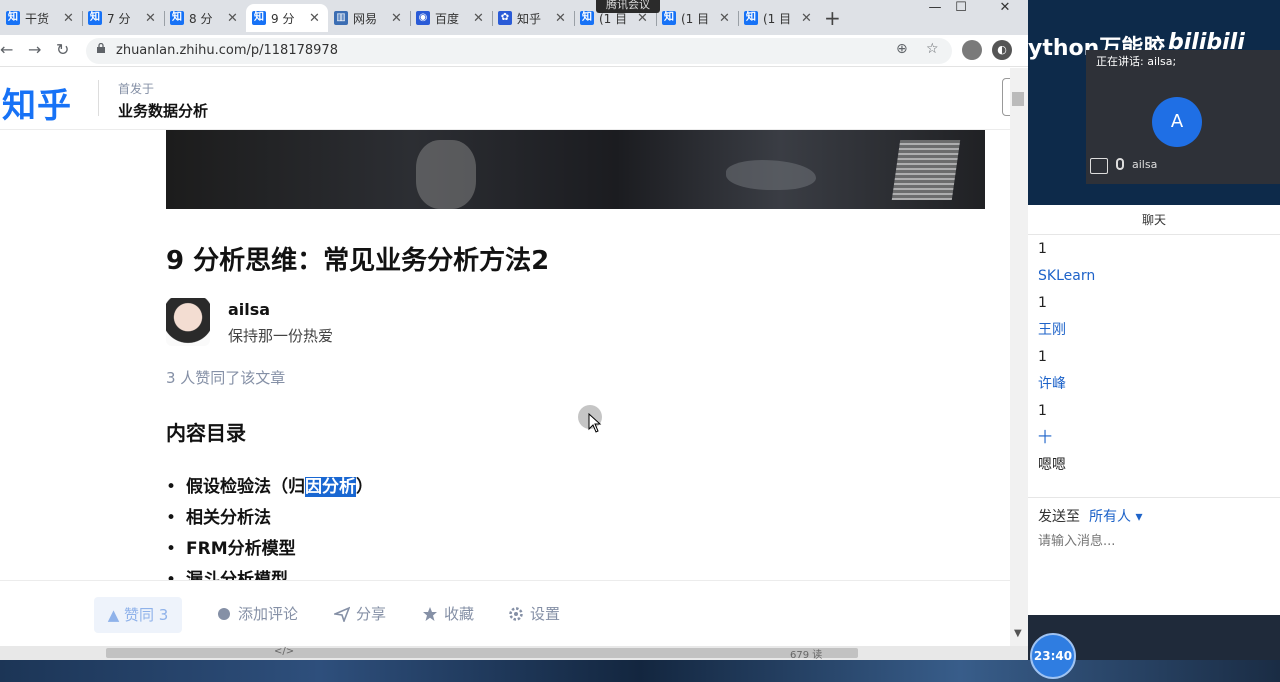  What do you see at coordinates (482, 653) in the screenshot?
I see `horizontal-scrollbar-thumb` at bounding box center [482, 653].